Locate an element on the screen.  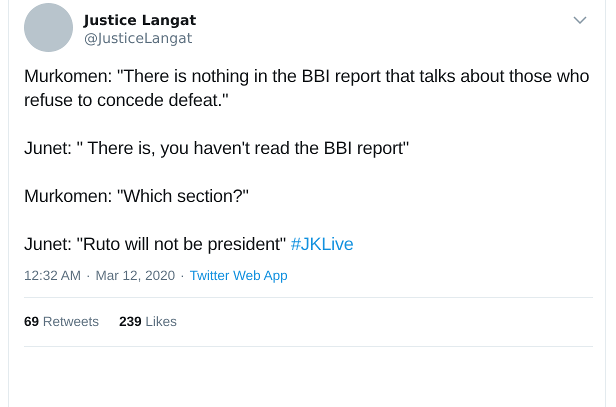
source-link: Twitter Web App is located at coordinates (239, 275).